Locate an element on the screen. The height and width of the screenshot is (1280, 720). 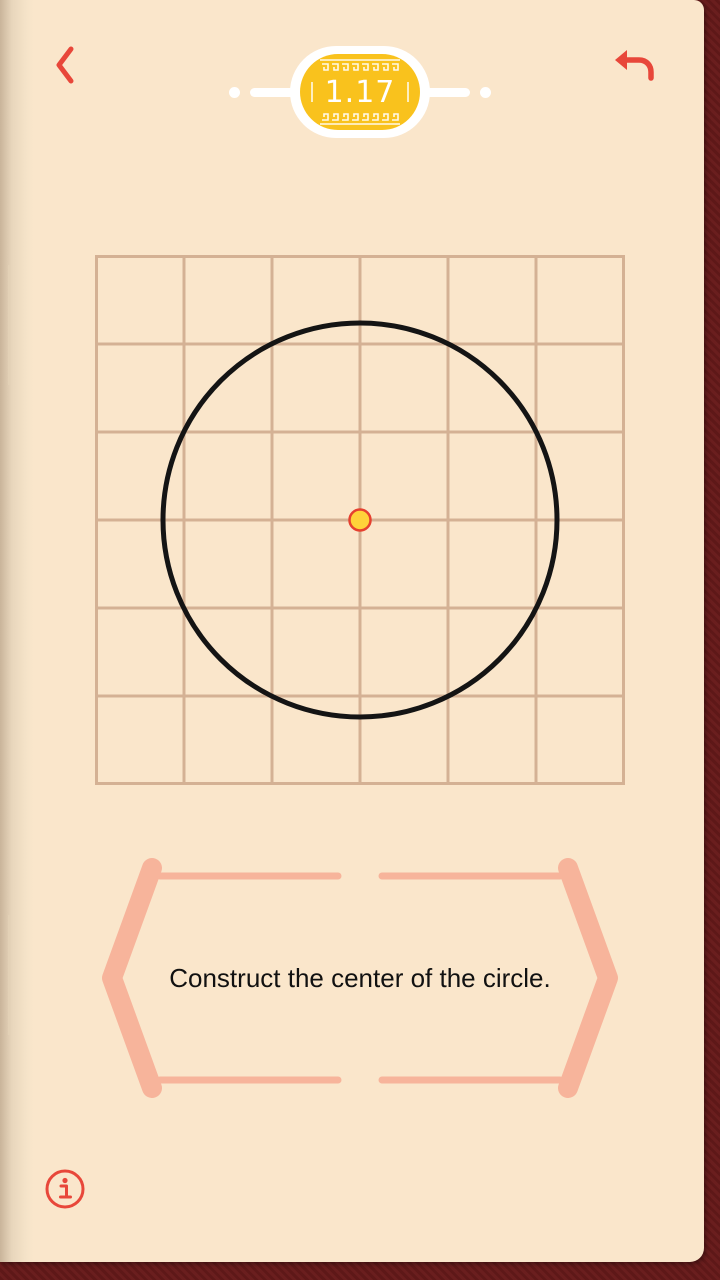
undo-button is located at coordinates (634, 64).